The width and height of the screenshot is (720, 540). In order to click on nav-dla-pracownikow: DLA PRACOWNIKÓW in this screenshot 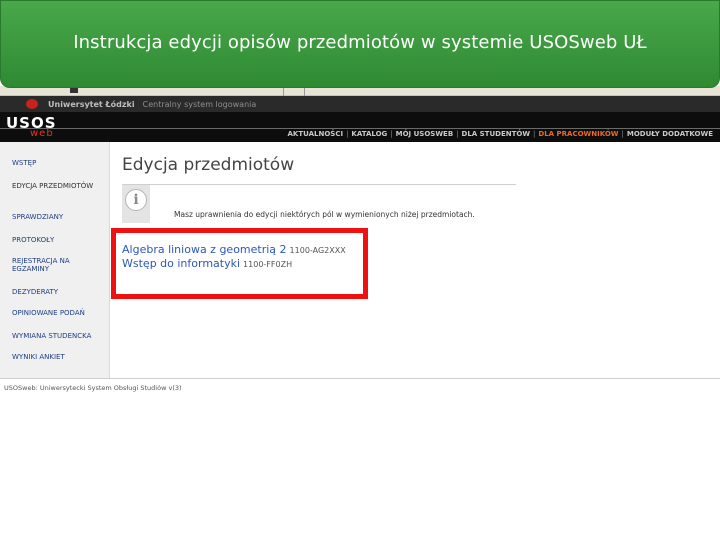, I will do `click(578, 134)`.